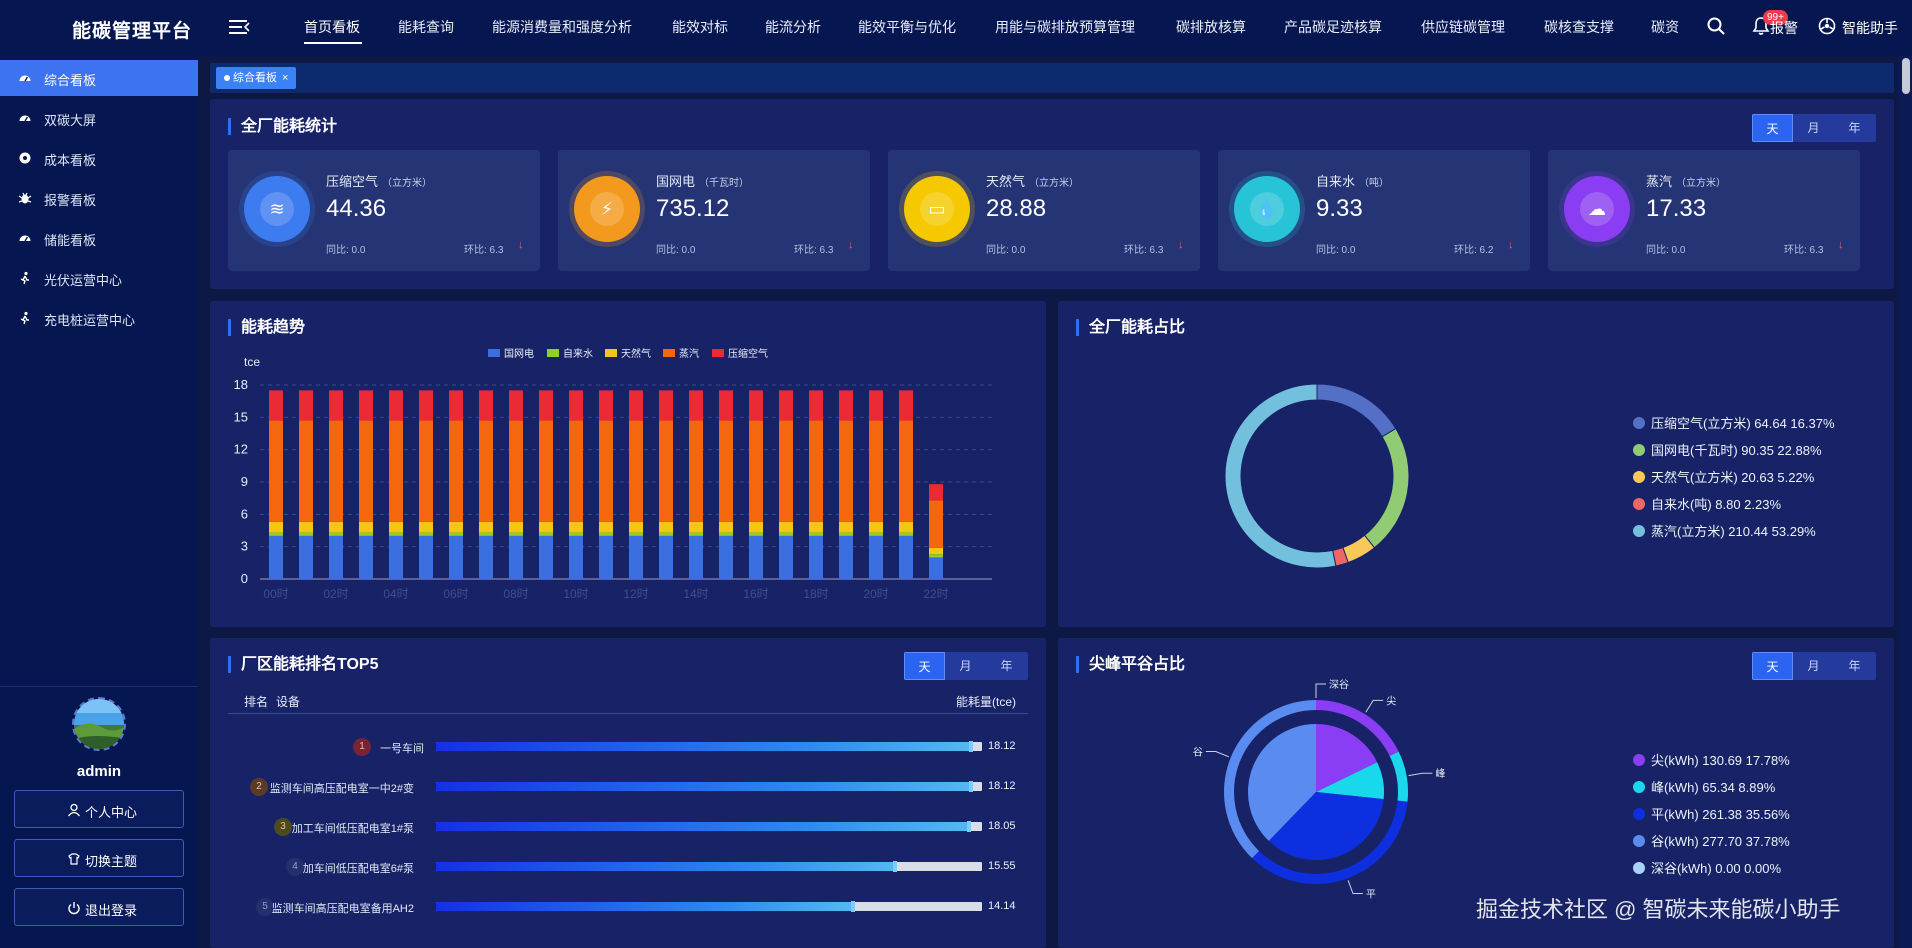 Image resolution: width=1912 pixels, height=948 pixels. What do you see at coordinates (333, 43) in the screenshot?
I see `nav-active-underline` at bounding box center [333, 43].